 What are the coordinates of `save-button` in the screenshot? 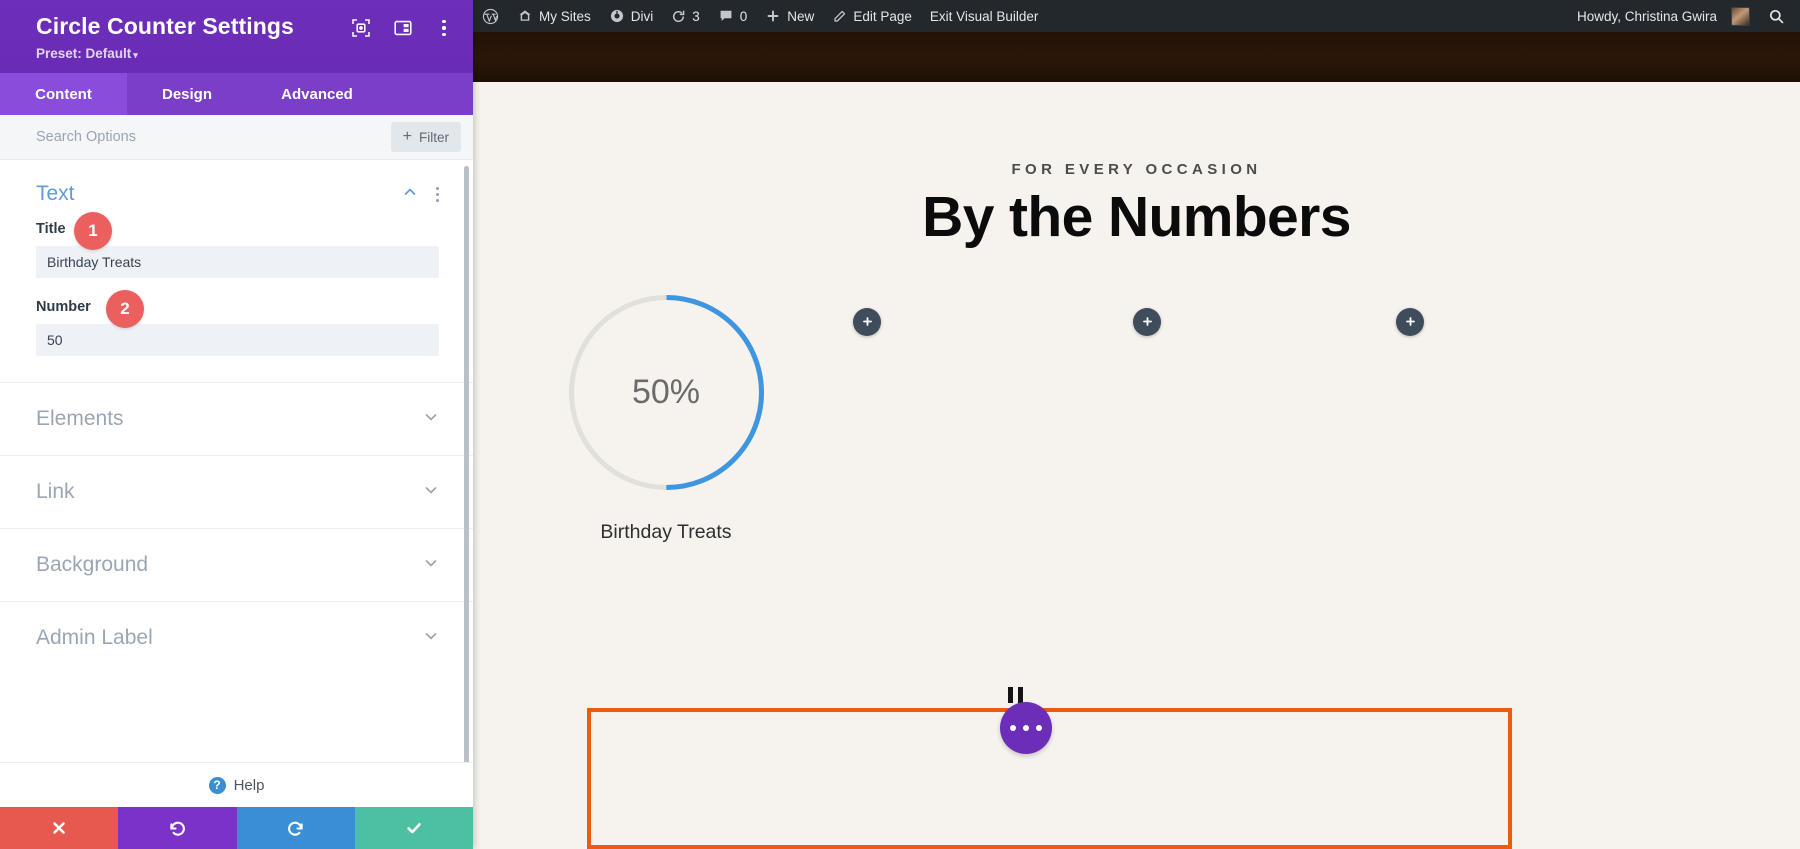 It's located at (413, 828).